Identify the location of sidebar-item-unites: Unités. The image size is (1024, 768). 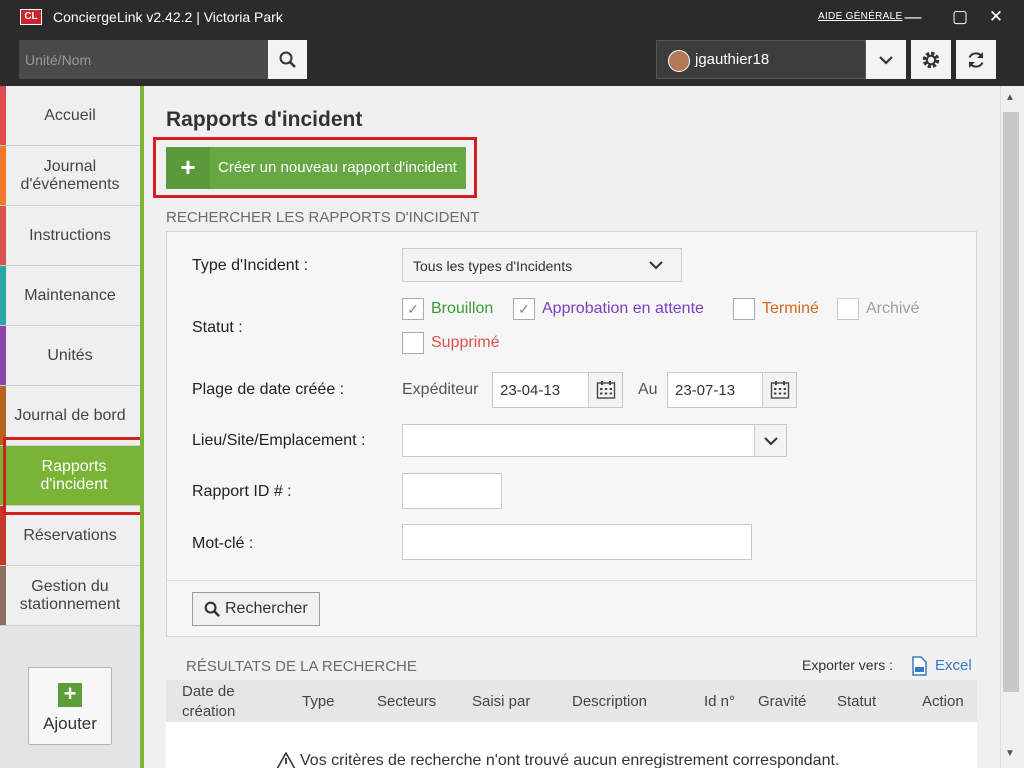
(70, 356).